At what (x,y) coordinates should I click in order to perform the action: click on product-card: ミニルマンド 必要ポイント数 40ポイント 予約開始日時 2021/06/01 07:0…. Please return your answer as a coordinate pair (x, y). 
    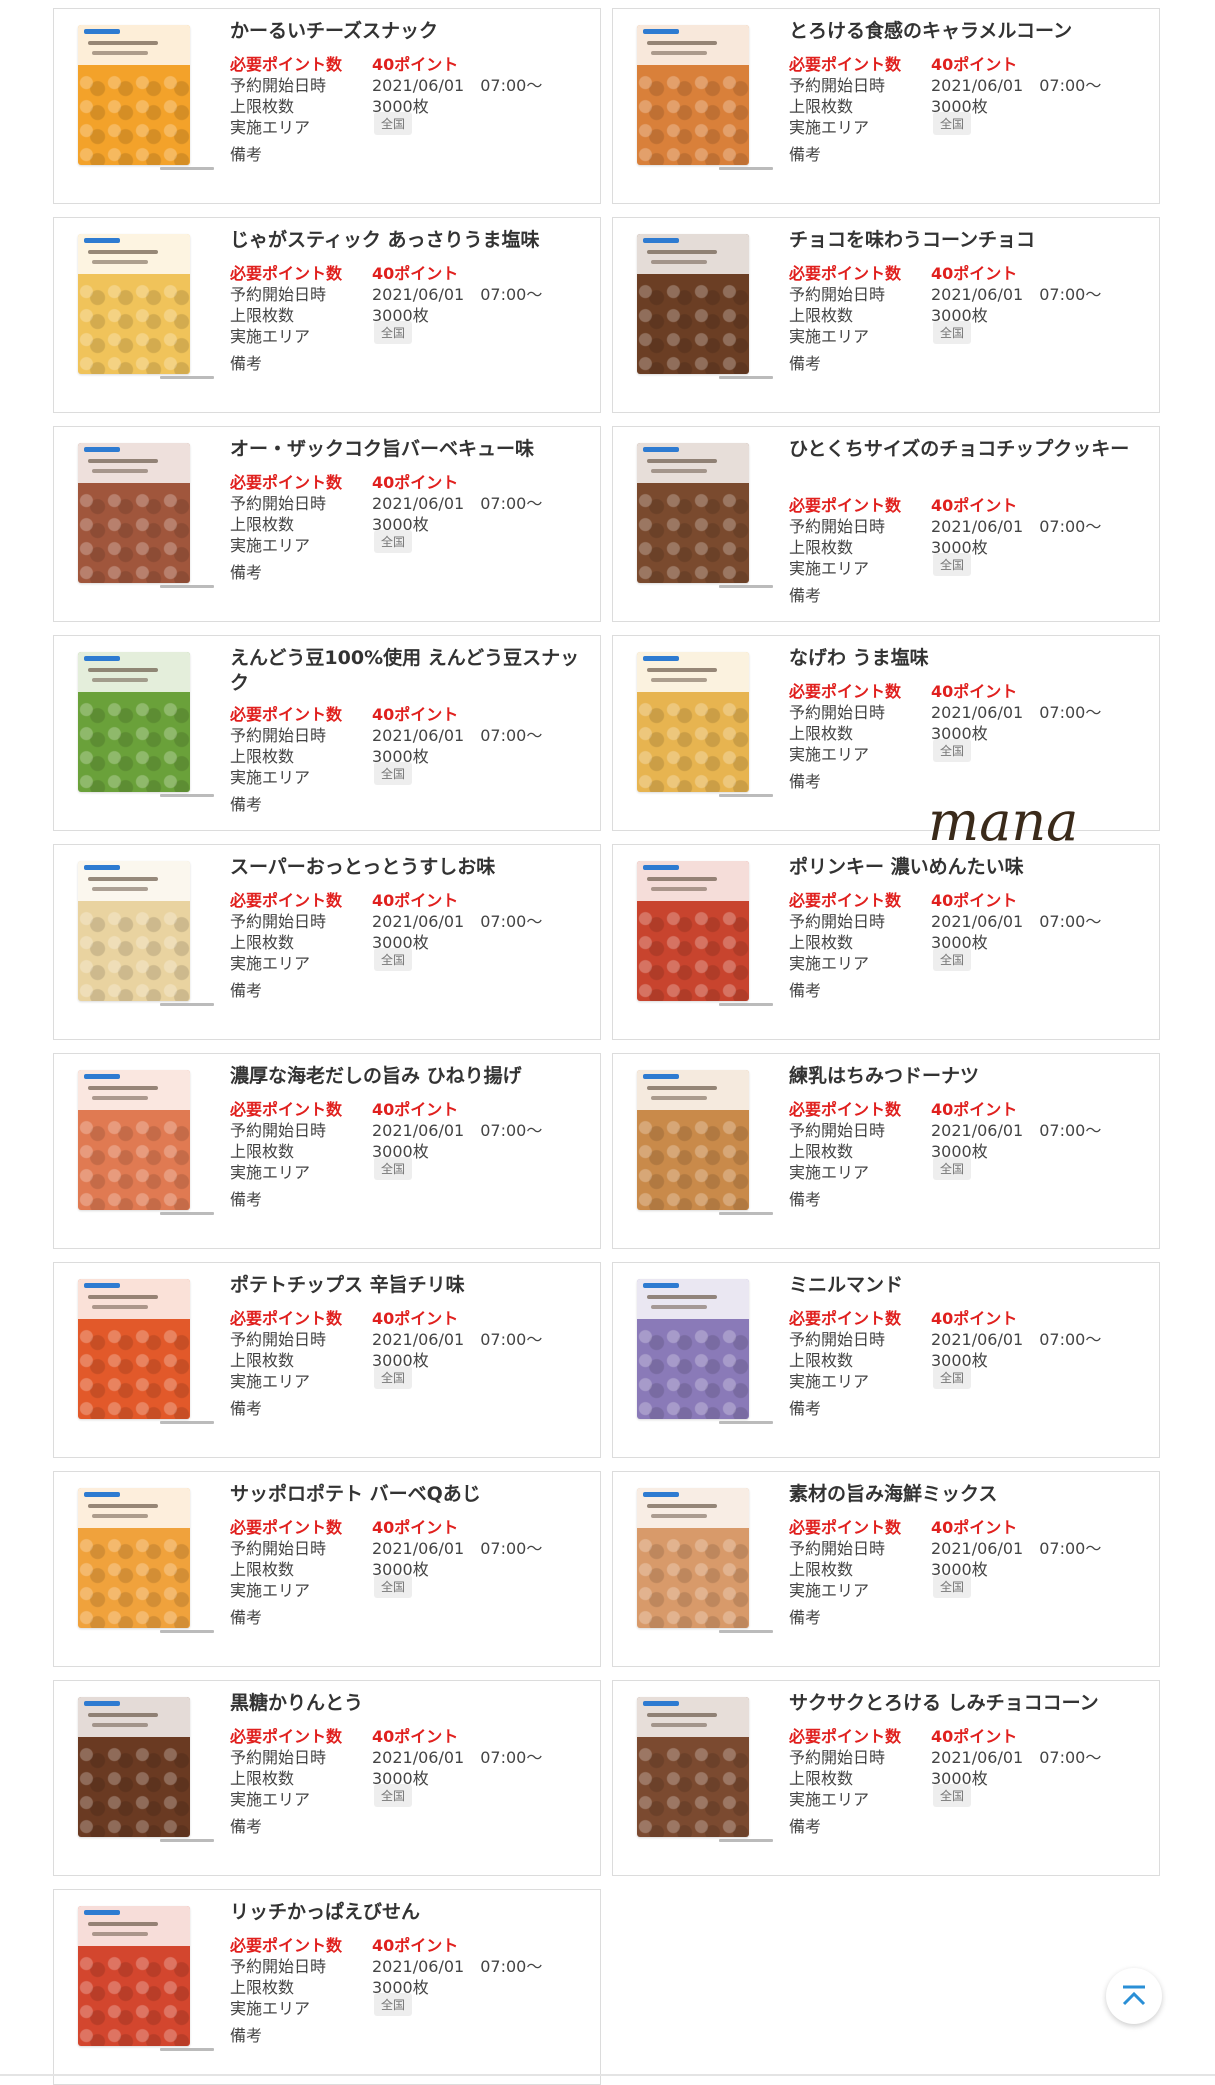
    Looking at the image, I should click on (886, 1360).